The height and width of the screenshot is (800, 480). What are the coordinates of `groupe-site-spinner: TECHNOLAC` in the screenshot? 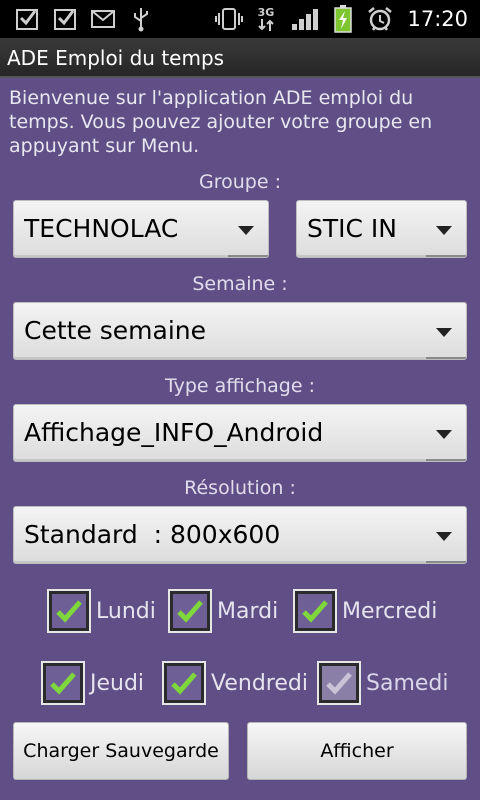 It's located at (141, 229).